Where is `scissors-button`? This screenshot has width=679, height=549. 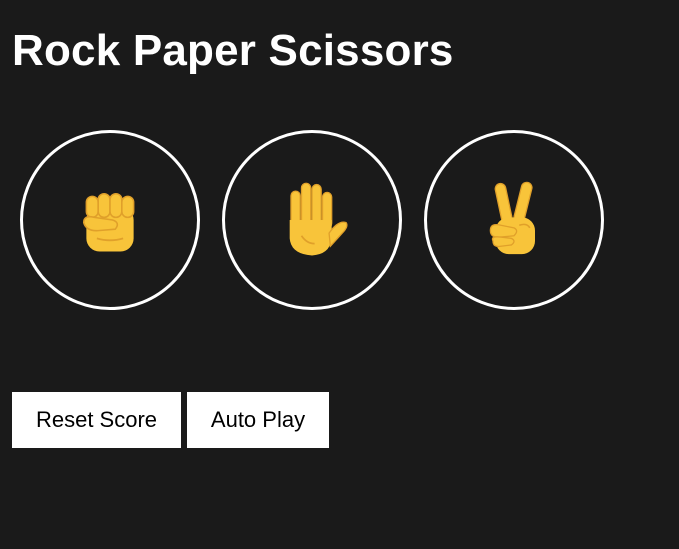
scissors-button is located at coordinates (514, 220).